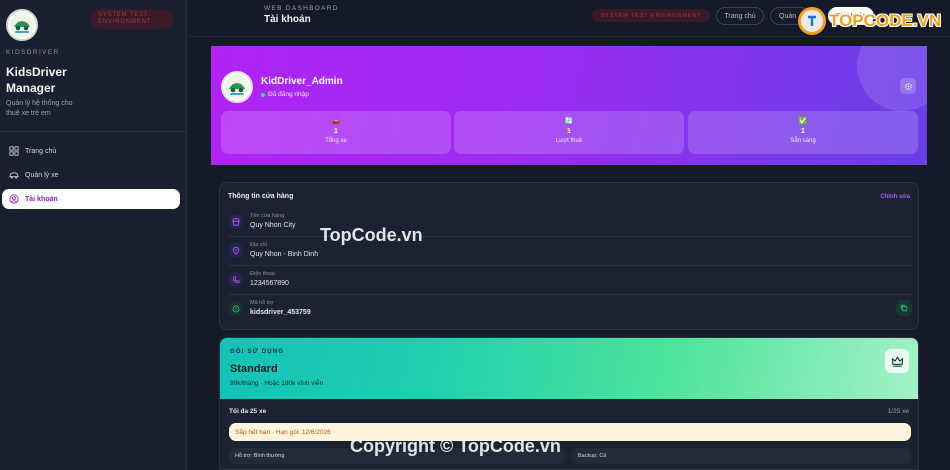 This screenshot has height=470, width=950. I want to click on location-pin-icon, so click(235, 250).